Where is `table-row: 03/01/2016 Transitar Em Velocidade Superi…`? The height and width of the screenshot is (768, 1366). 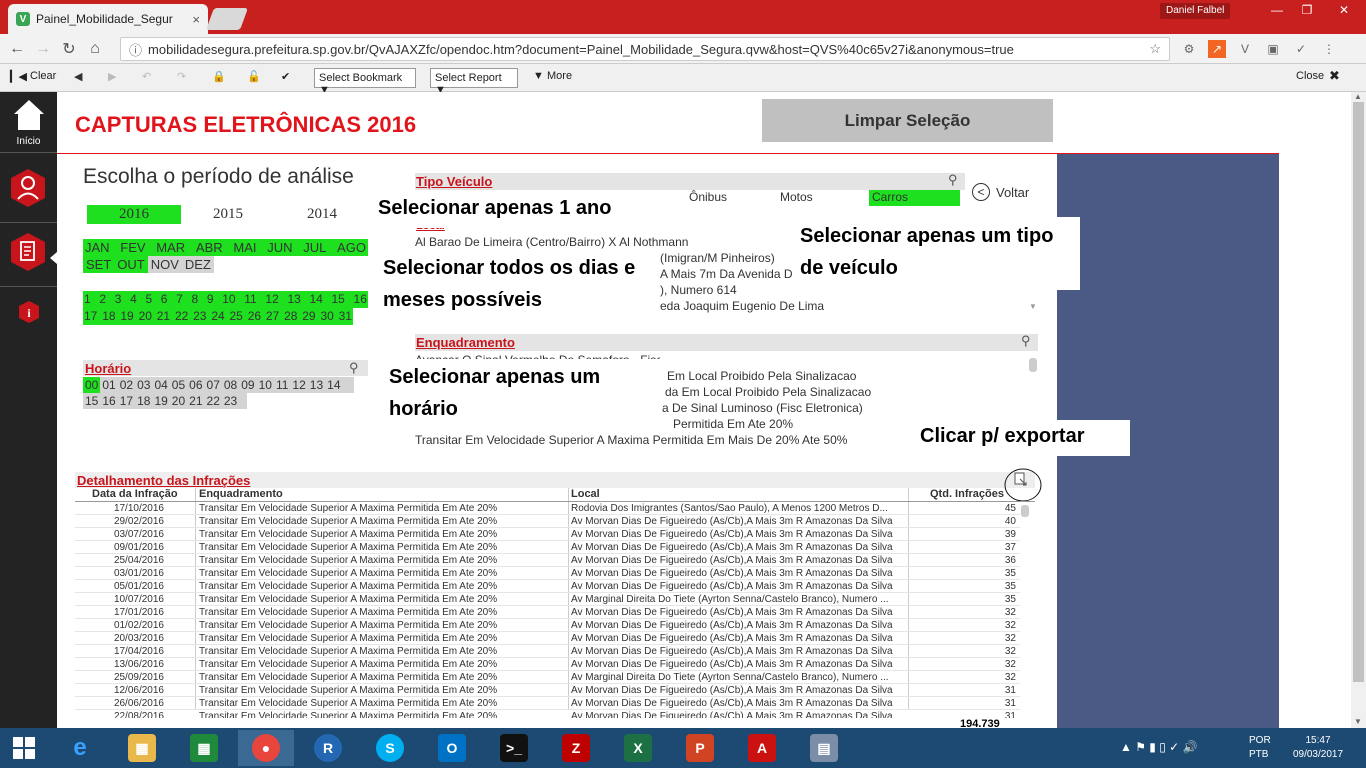 table-row: 03/01/2016 Transitar Em Velocidade Superi… is located at coordinates (547, 573).